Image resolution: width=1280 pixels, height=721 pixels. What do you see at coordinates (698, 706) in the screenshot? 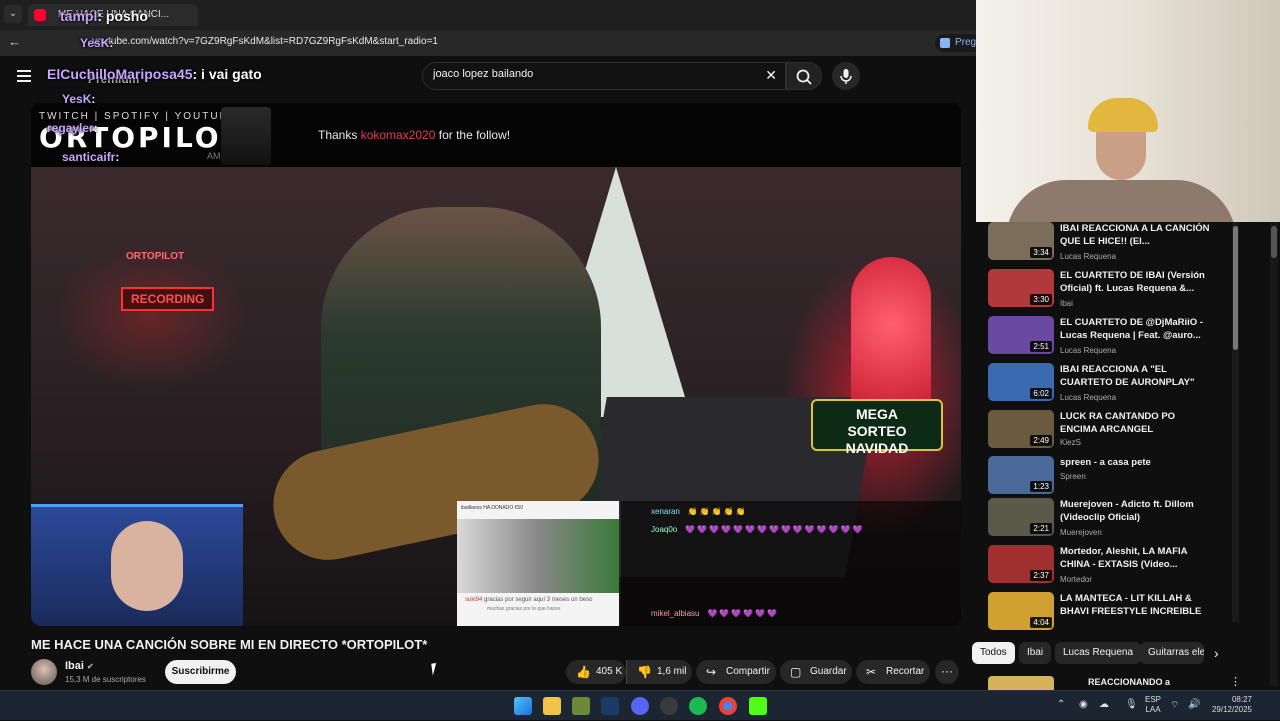
I see `spotify-icon` at bounding box center [698, 706].